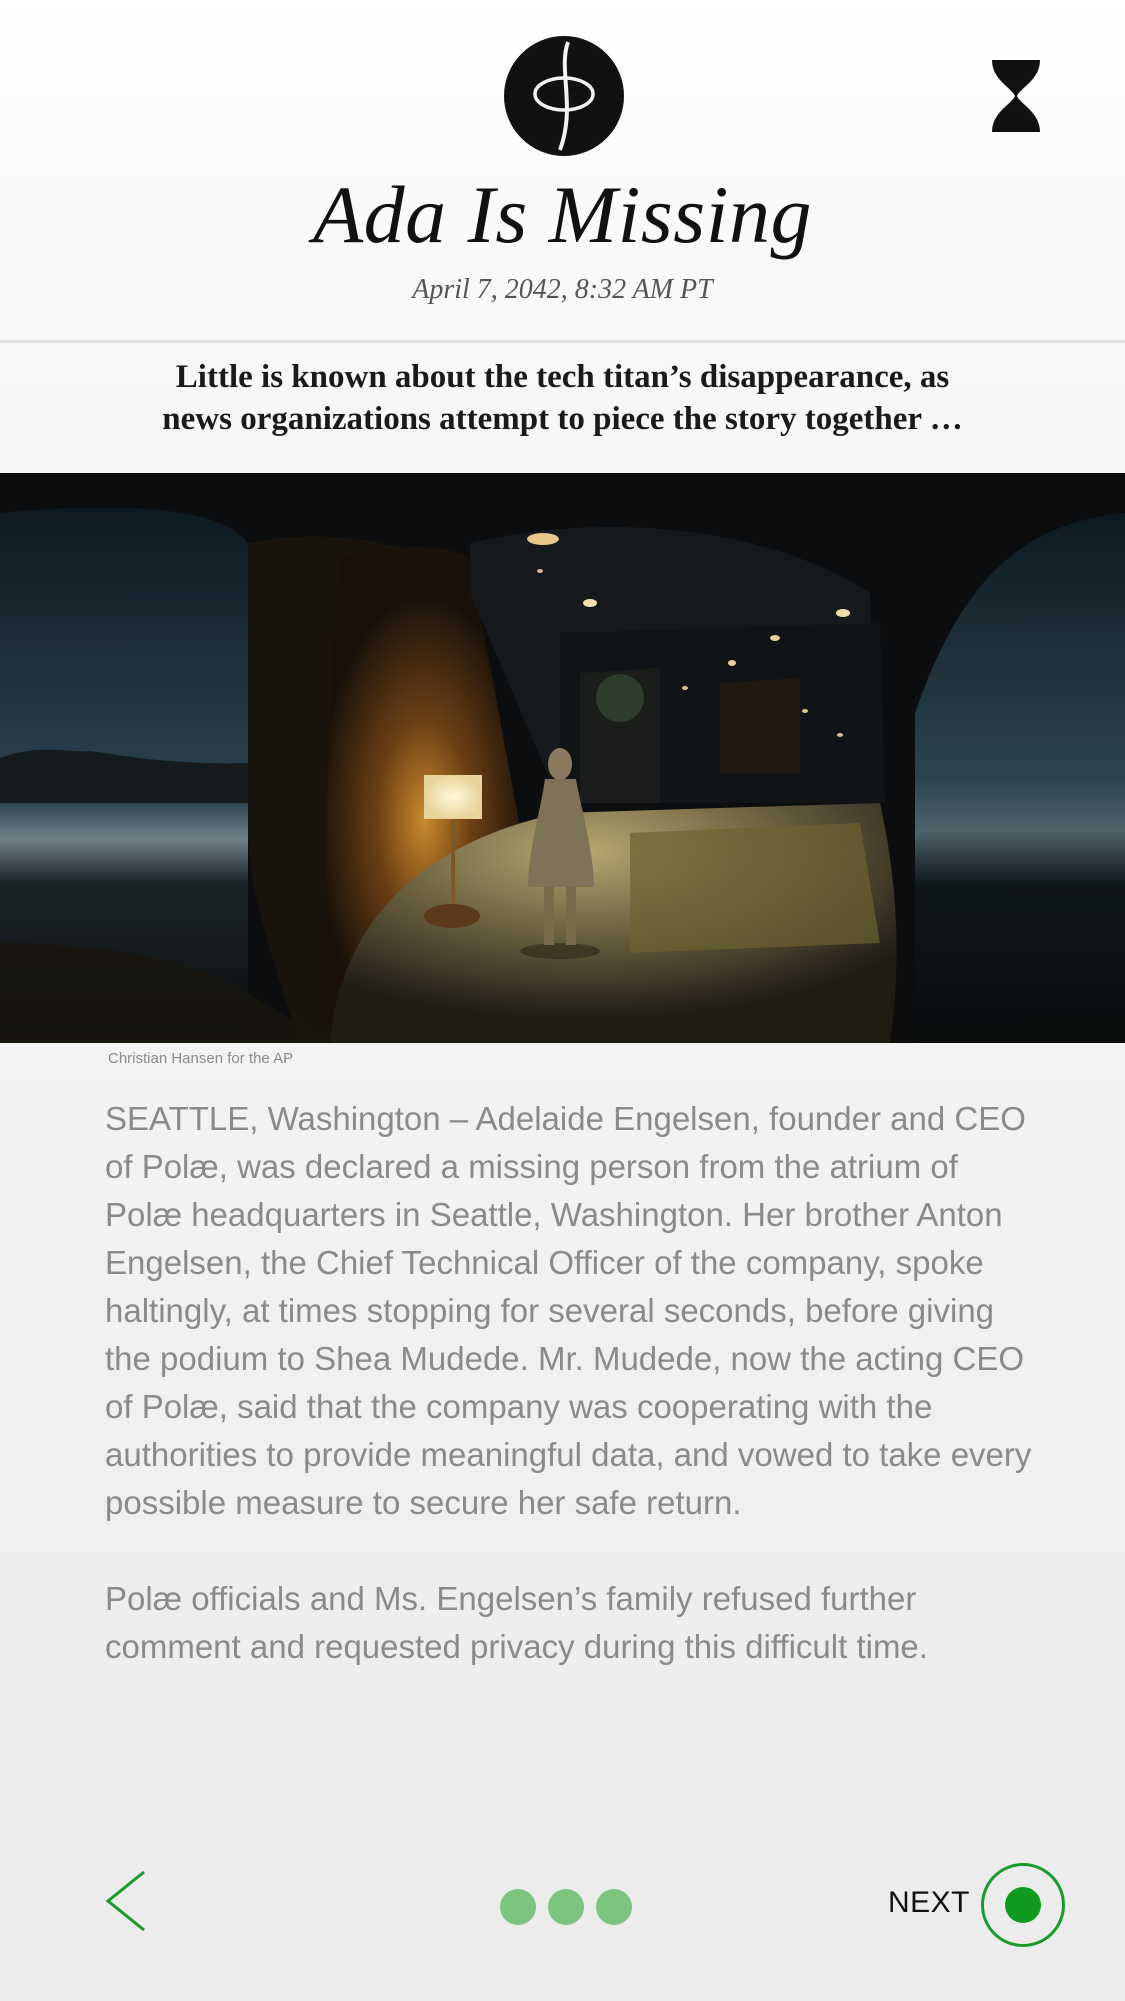 The height and width of the screenshot is (2001, 1125). I want to click on page-title: Ada Is Missing, so click(562, 214).